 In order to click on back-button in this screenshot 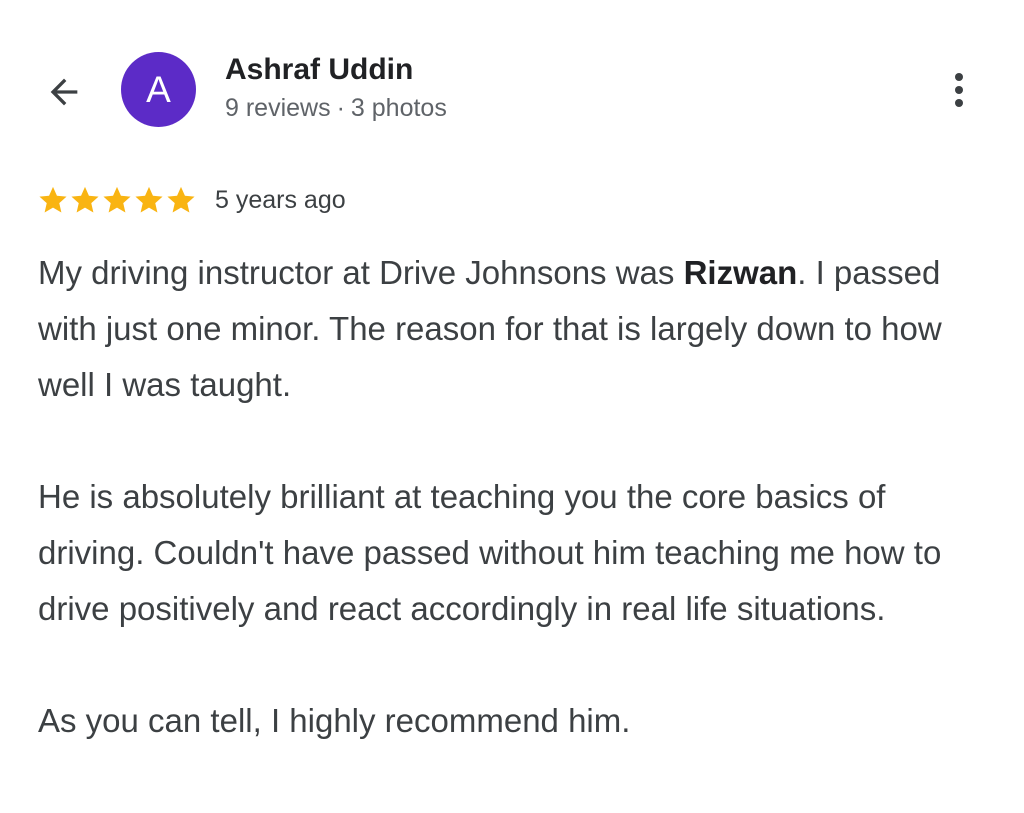, I will do `click(64, 92)`.